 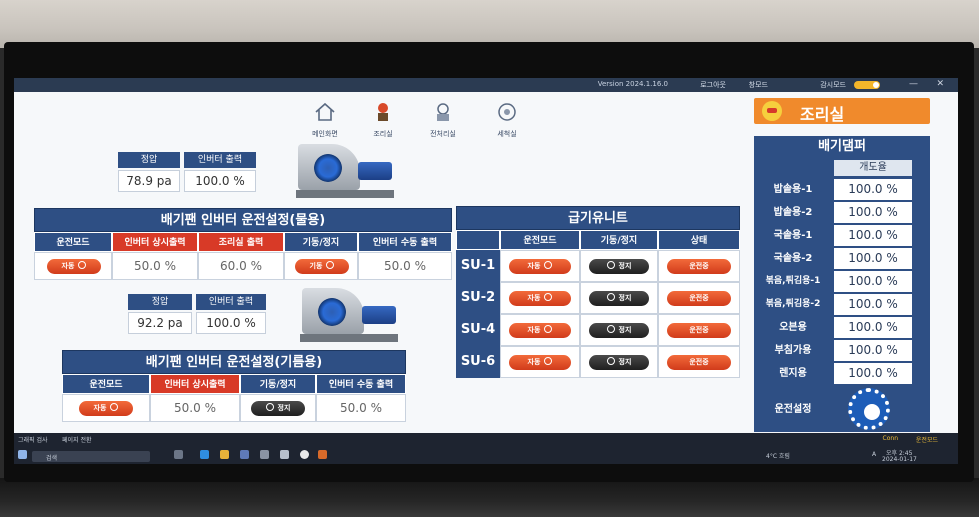 What do you see at coordinates (321, 242) in the screenshot?
I see `water-header-start-stop: 기동/정지` at bounding box center [321, 242].